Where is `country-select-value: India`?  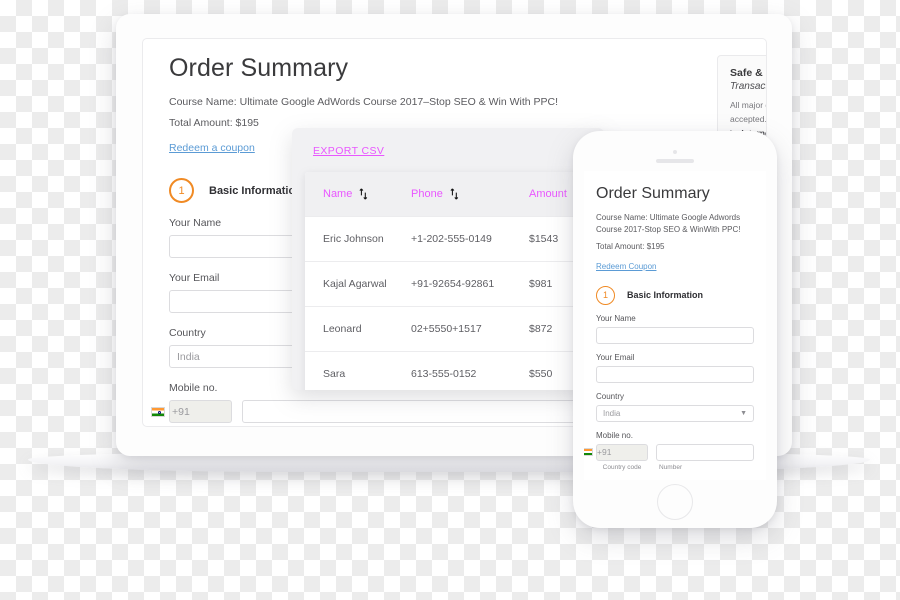 country-select-value: India is located at coordinates (188, 356).